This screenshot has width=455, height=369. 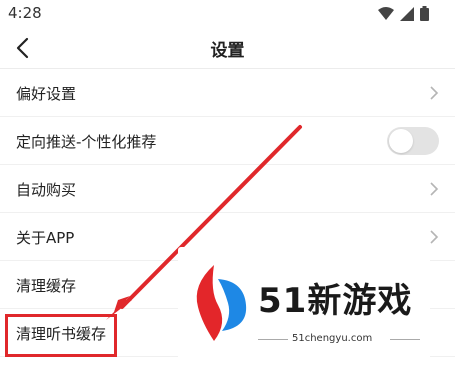 What do you see at coordinates (407, 13) in the screenshot?
I see `signal-icon` at bounding box center [407, 13].